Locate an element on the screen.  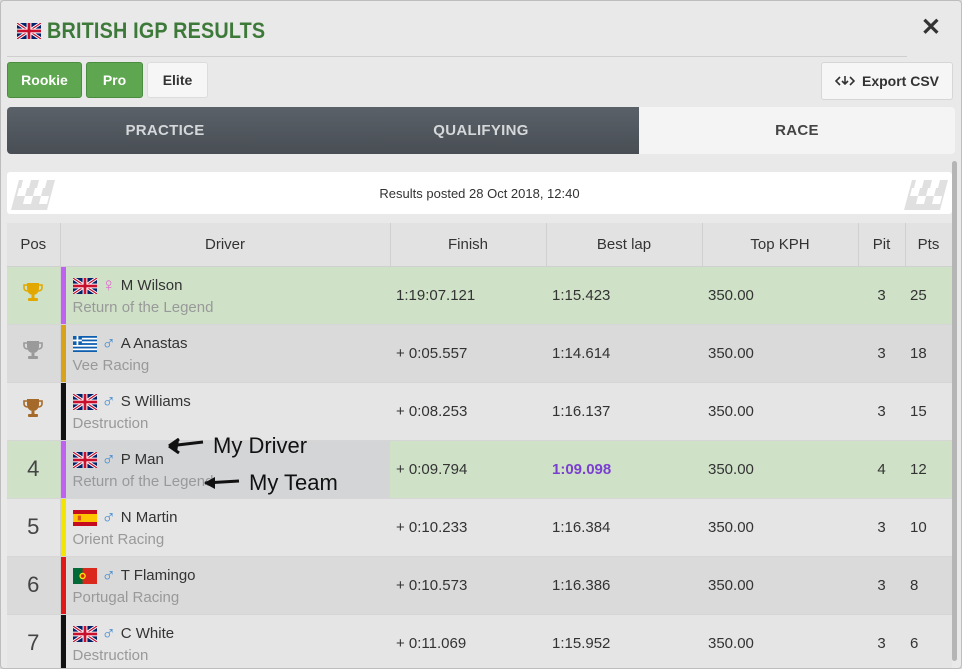
cell-pit: 4 is located at coordinates (881, 469).